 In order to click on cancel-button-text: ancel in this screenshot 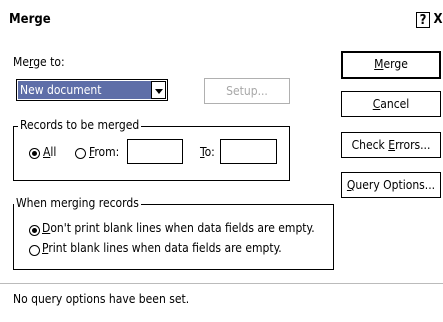, I will do `click(395, 104)`.